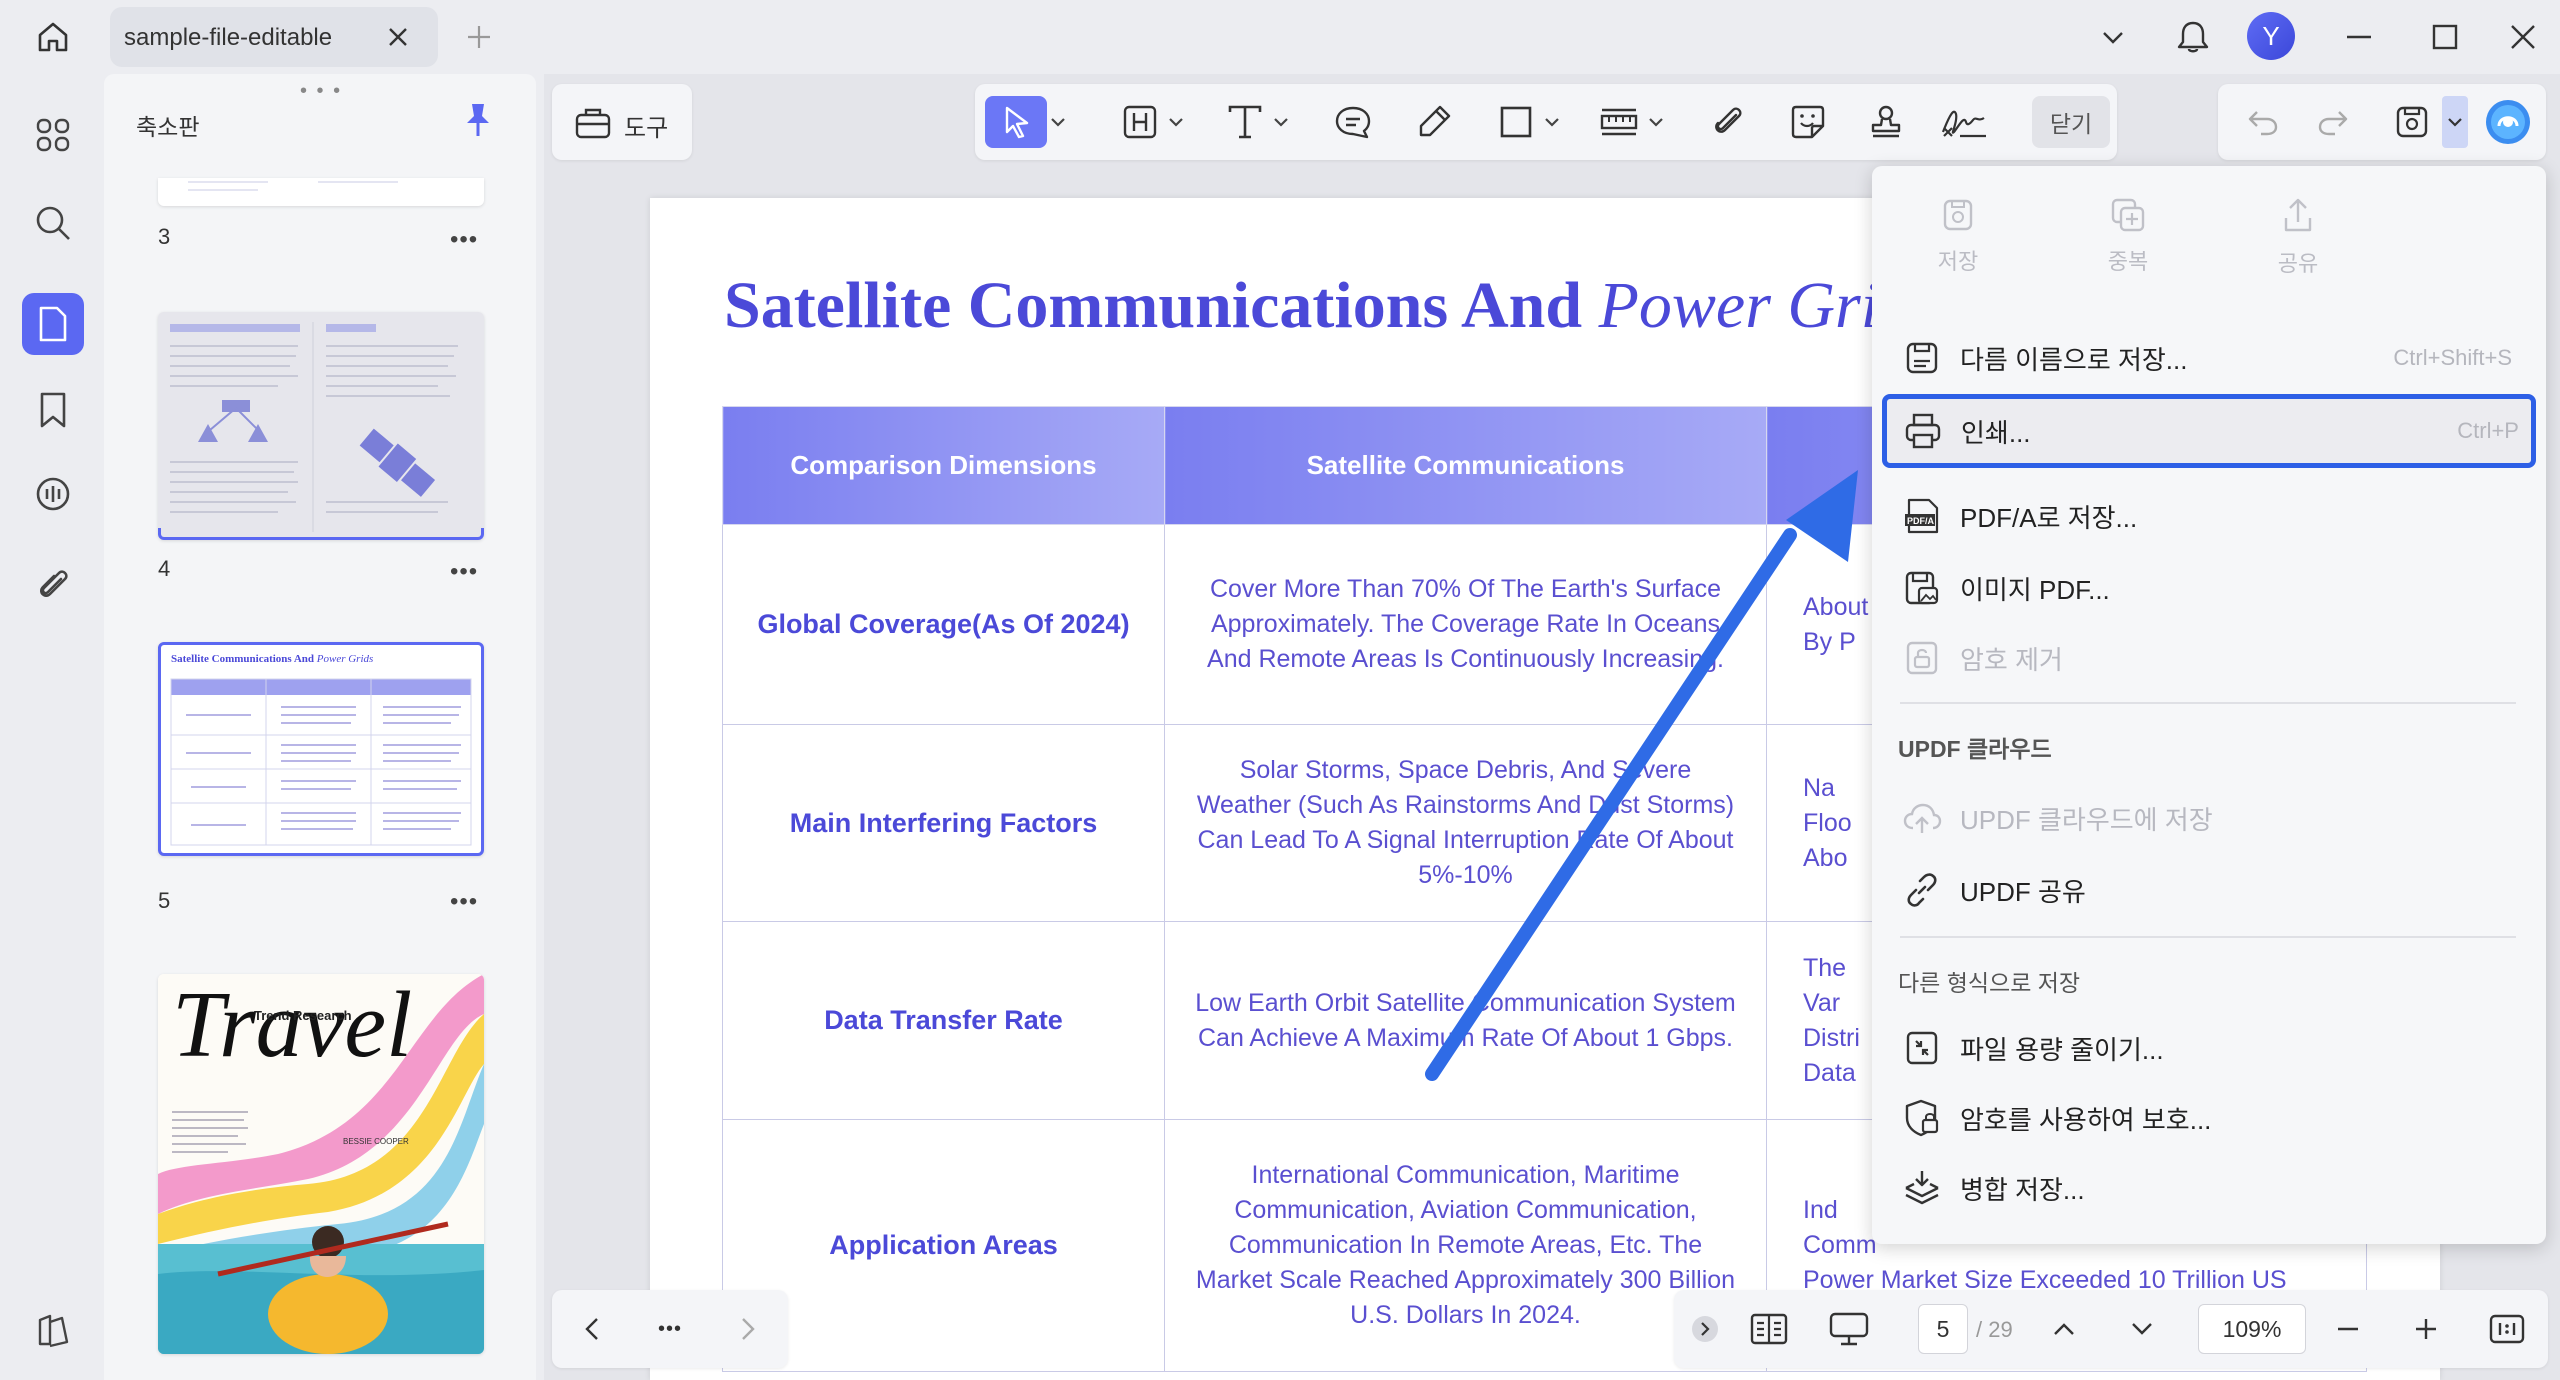 Image resolution: width=2560 pixels, height=1380 pixels. What do you see at coordinates (2348, 1329) in the screenshot?
I see `zoom-out-icon` at bounding box center [2348, 1329].